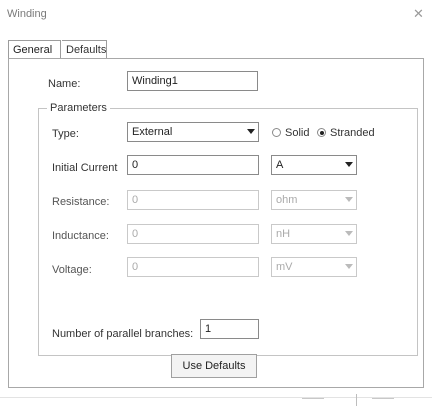  I want to click on parallel-branches-input: 1, so click(229, 329).